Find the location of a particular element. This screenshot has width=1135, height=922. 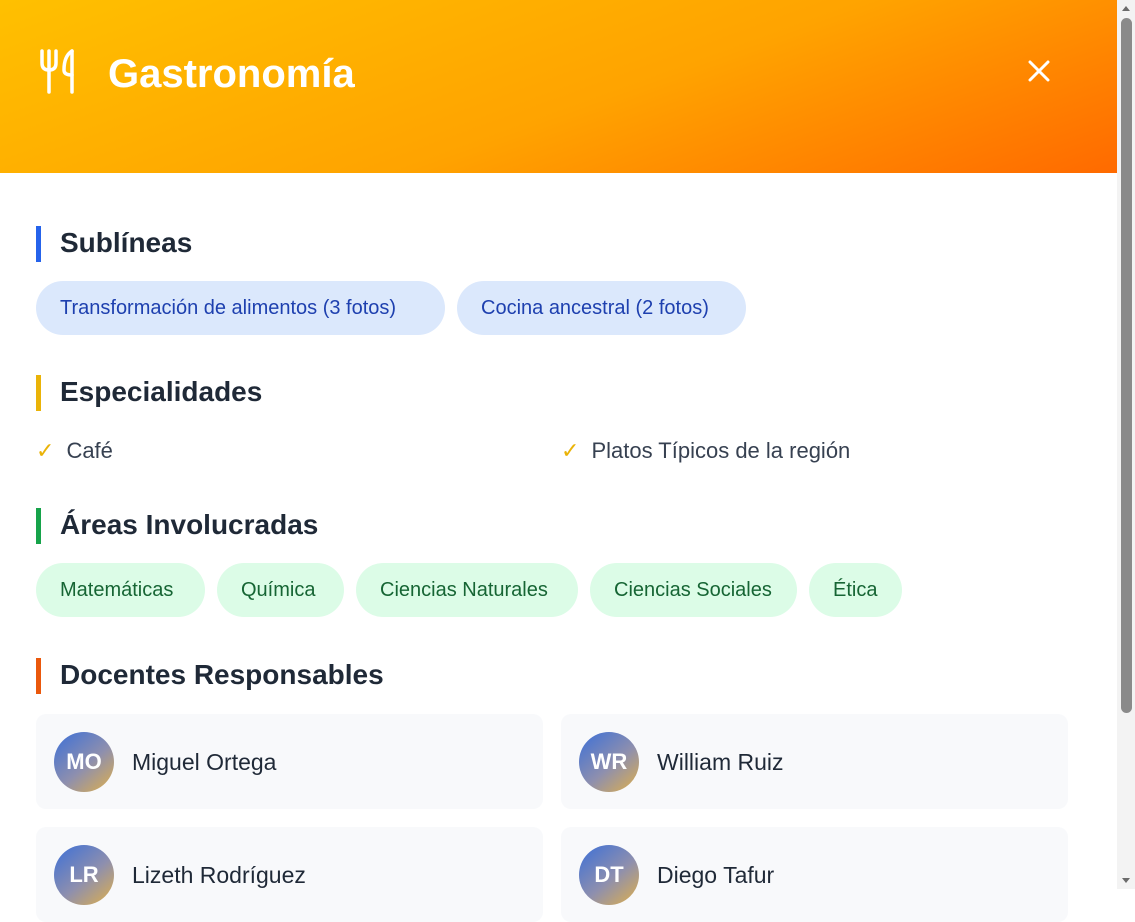

teacher-card: DT Diego Tafur is located at coordinates (814, 874).